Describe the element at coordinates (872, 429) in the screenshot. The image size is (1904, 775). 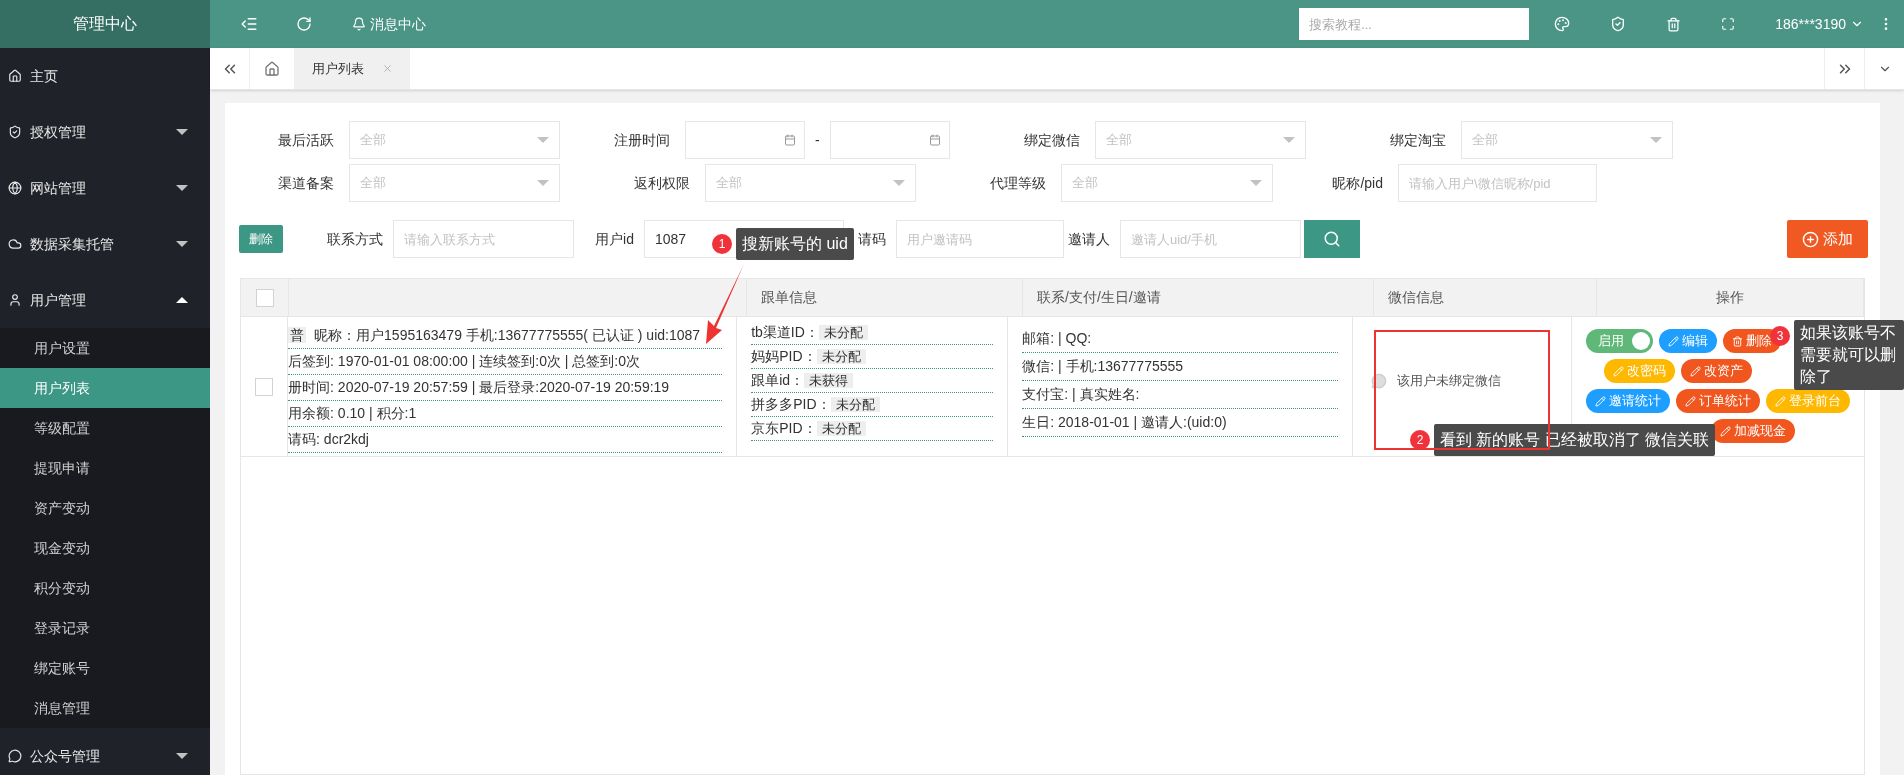
I see `tracking-line: 京东PID： 未分配` at that location.